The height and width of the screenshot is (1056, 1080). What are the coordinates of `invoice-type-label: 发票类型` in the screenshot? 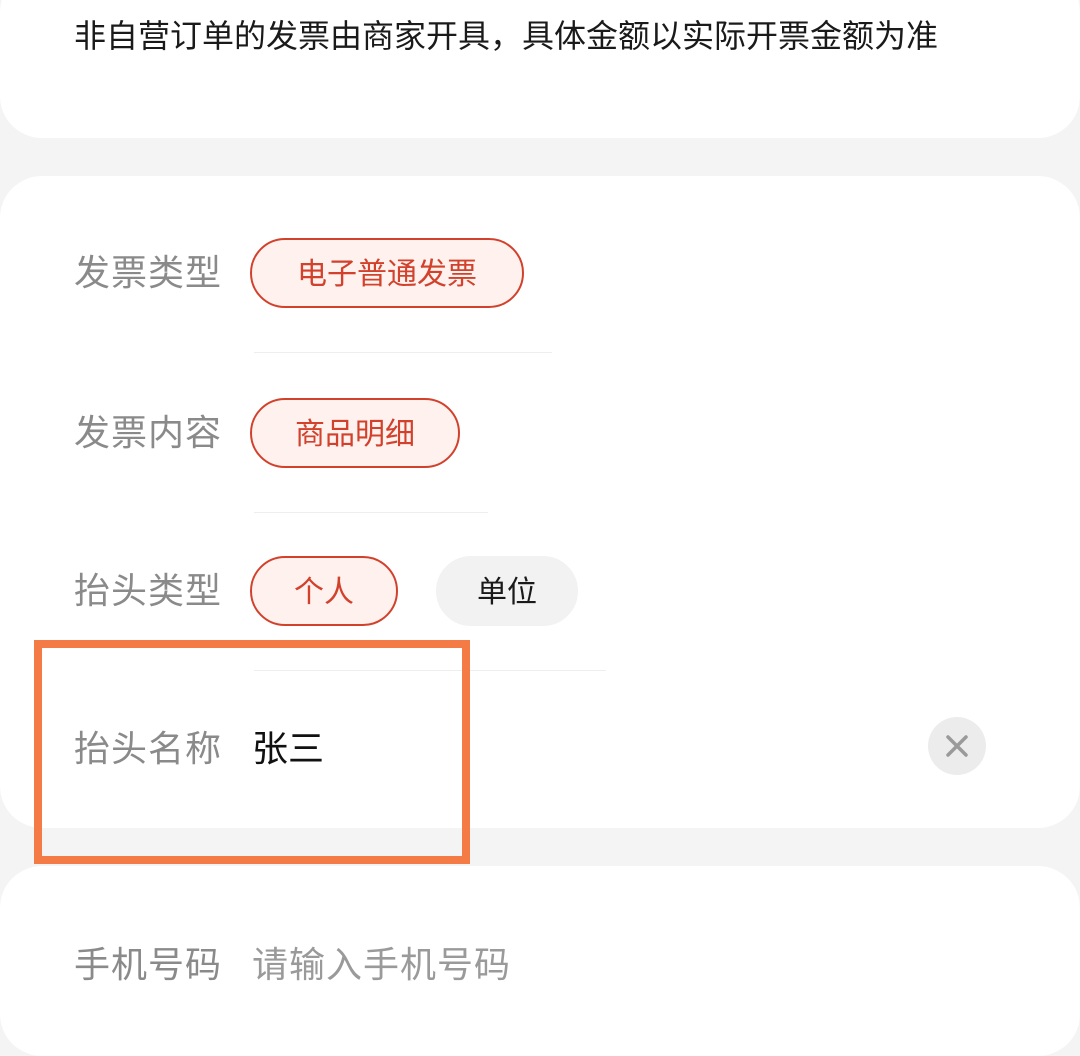 It's located at (148, 273).